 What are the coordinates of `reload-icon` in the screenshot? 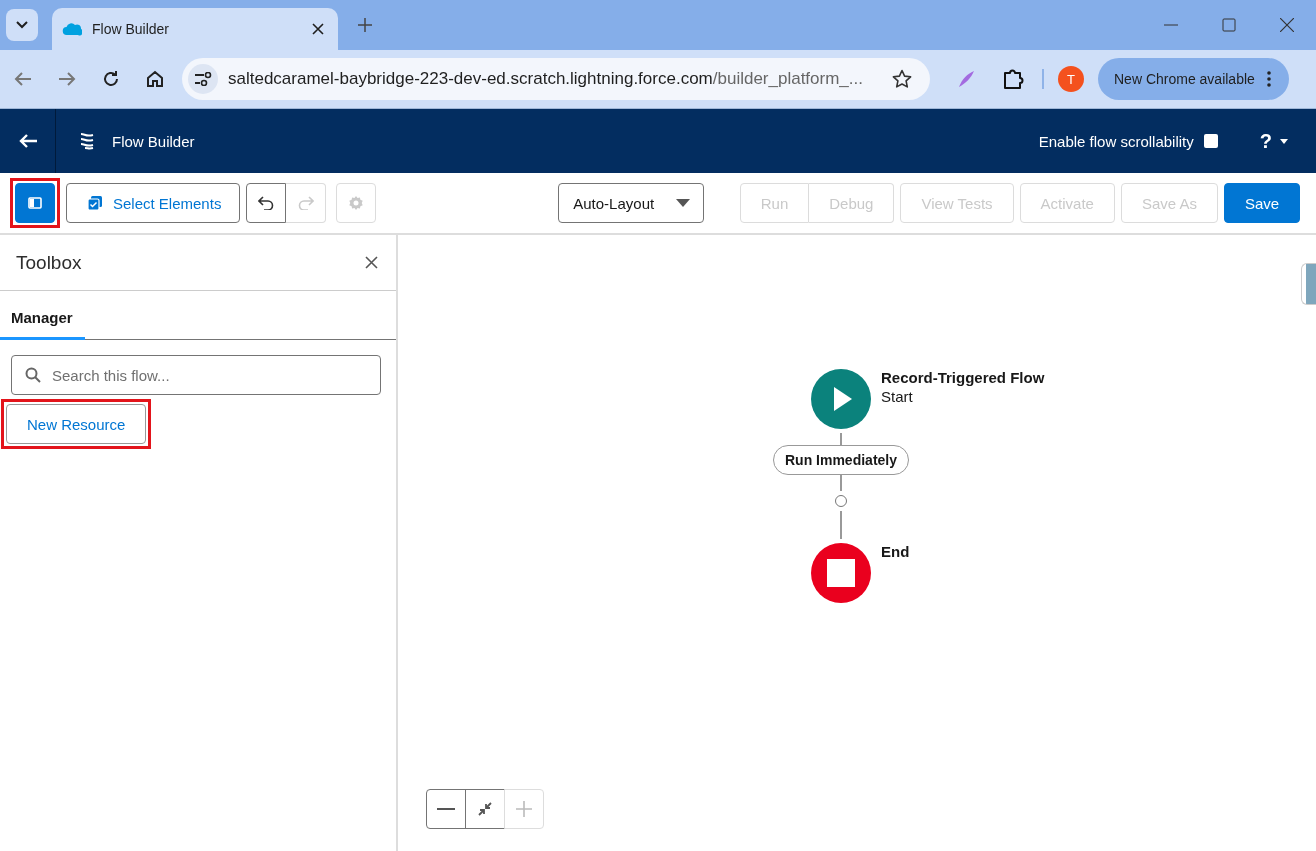 It's located at (111, 79).